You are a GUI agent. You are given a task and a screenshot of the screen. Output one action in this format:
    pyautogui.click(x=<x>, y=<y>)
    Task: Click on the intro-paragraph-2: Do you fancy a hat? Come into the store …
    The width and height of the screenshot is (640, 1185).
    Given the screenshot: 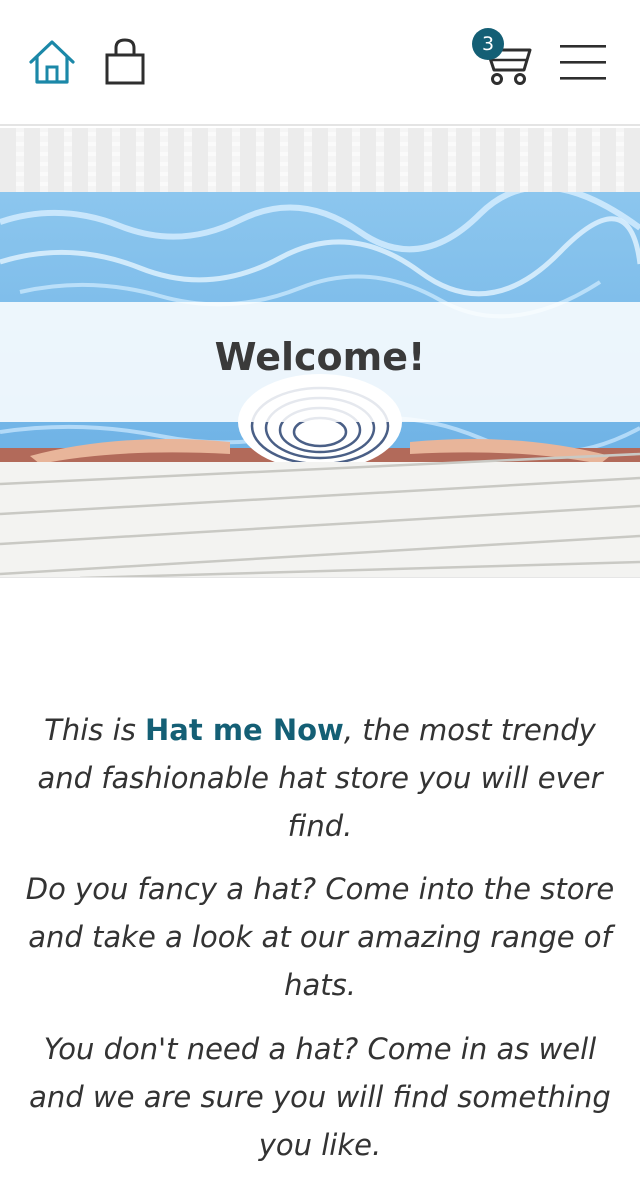 What is the action you would take?
    pyautogui.click(x=320, y=937)
    